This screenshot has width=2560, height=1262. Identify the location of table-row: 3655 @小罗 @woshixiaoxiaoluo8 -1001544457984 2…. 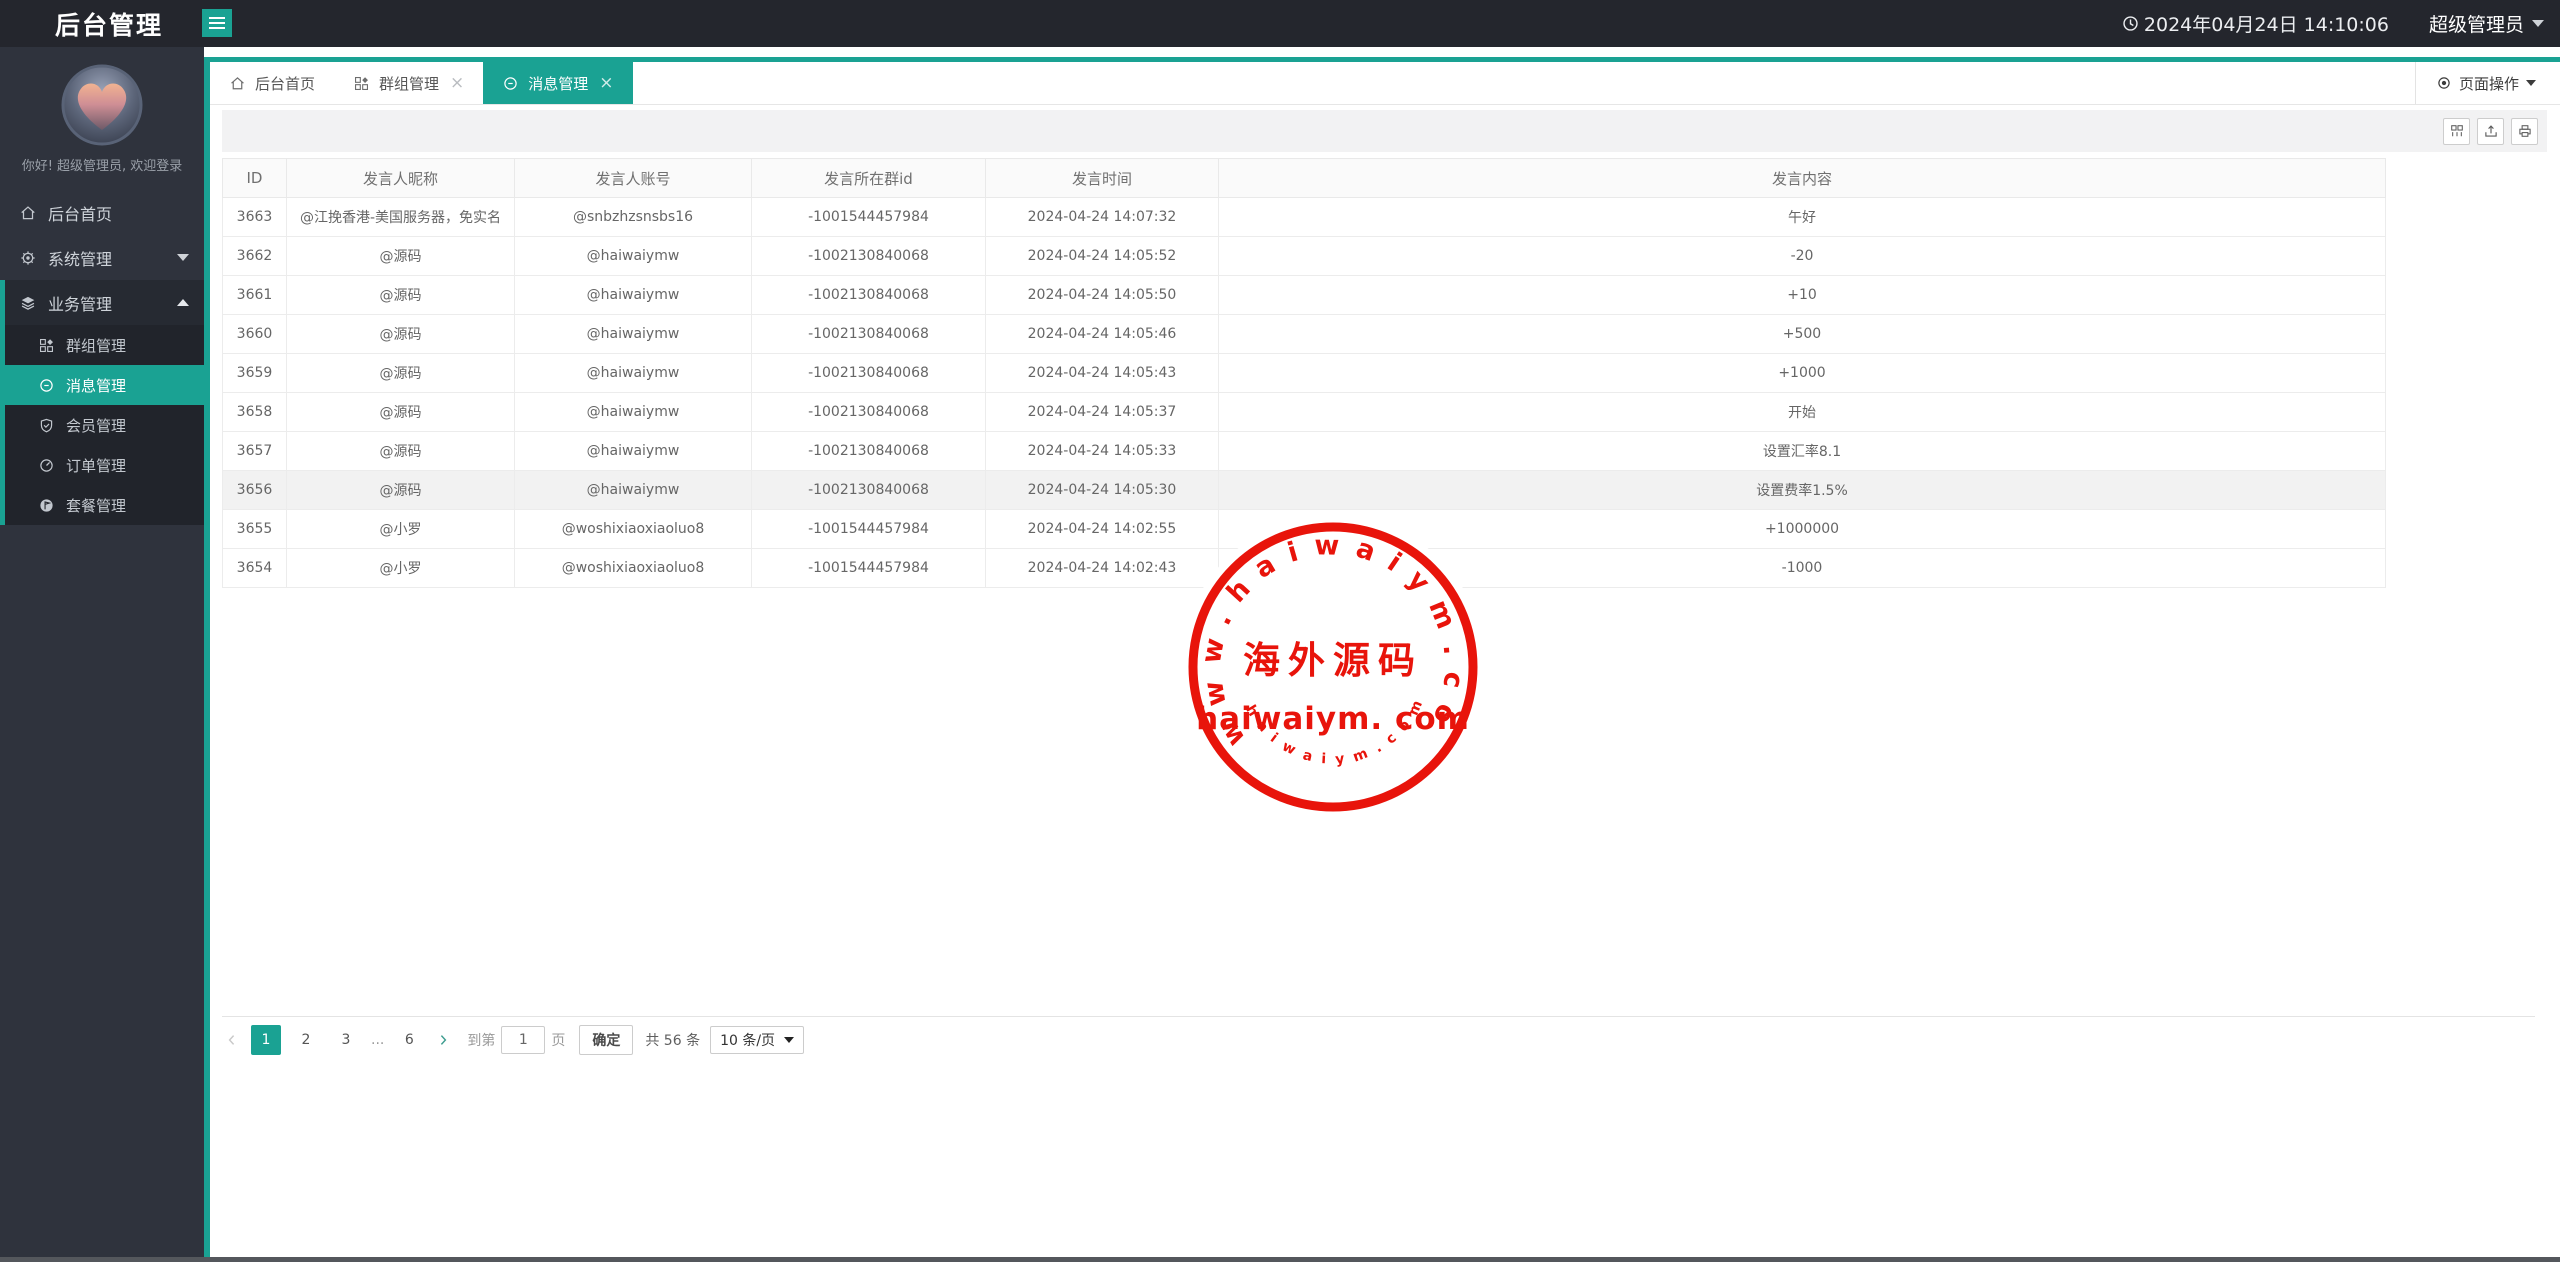
(1304, 529).